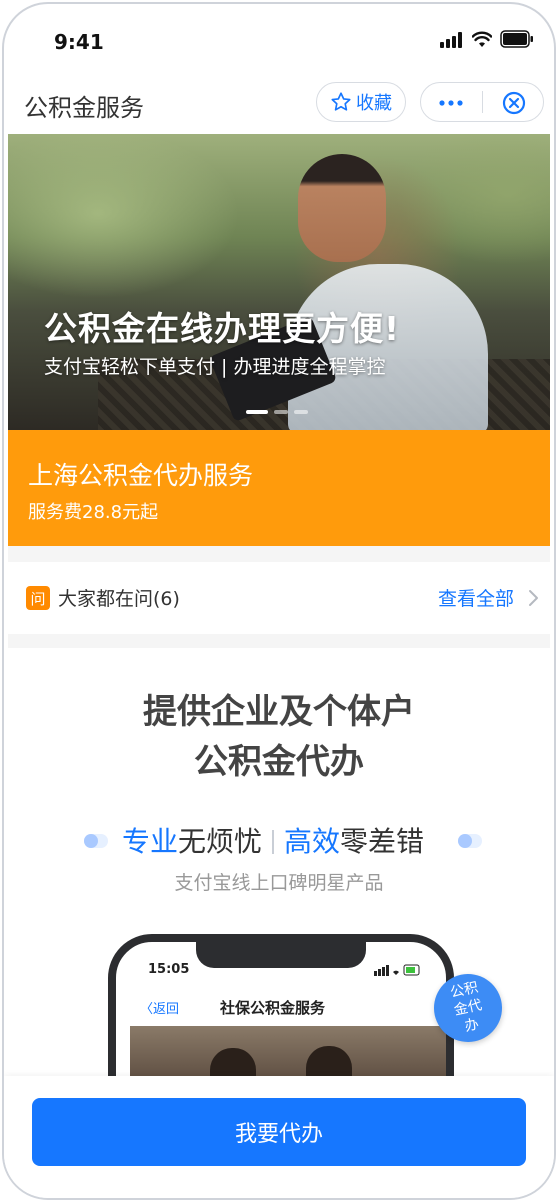 This screenshot has width=556, height=1200. I want to click on slogan-divider, so click(273, 842).